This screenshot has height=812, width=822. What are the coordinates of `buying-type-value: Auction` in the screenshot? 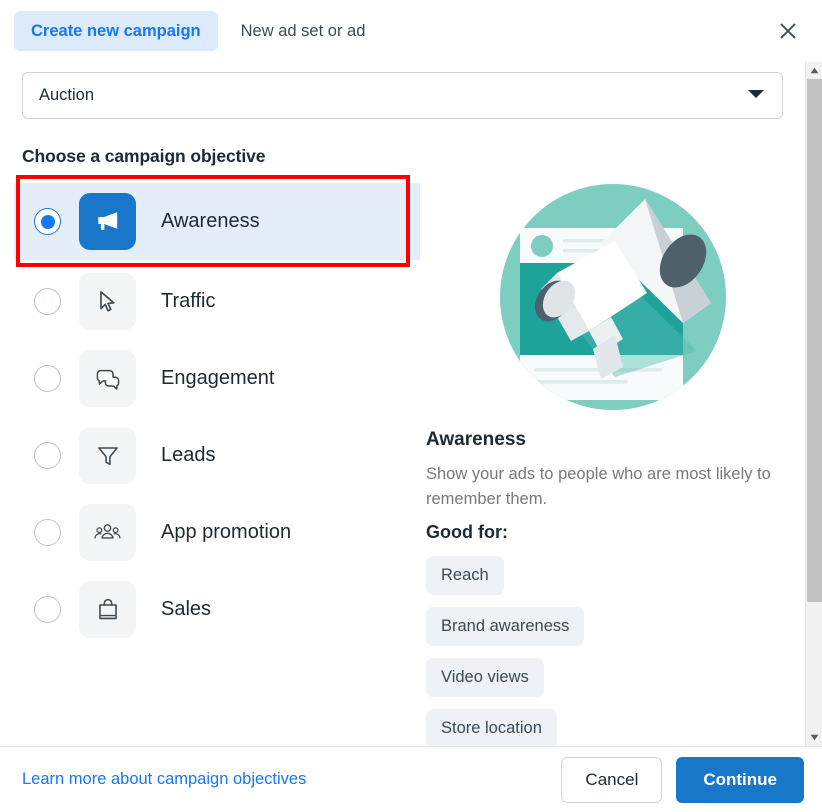 It's located at (67, 95).